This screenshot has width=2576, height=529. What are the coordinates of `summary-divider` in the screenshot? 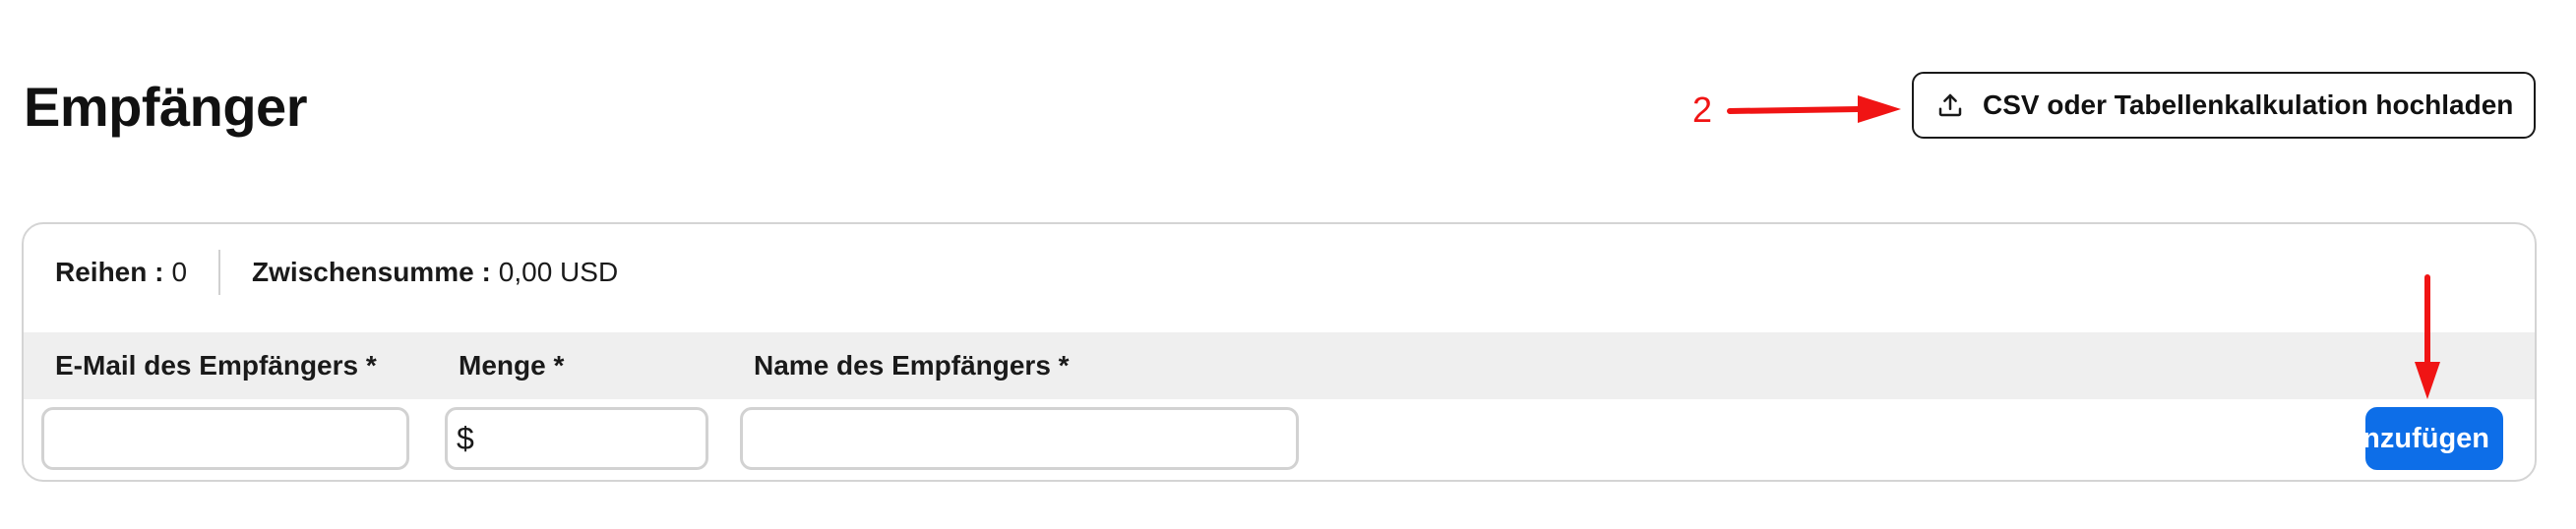 It's located at (219, 272).